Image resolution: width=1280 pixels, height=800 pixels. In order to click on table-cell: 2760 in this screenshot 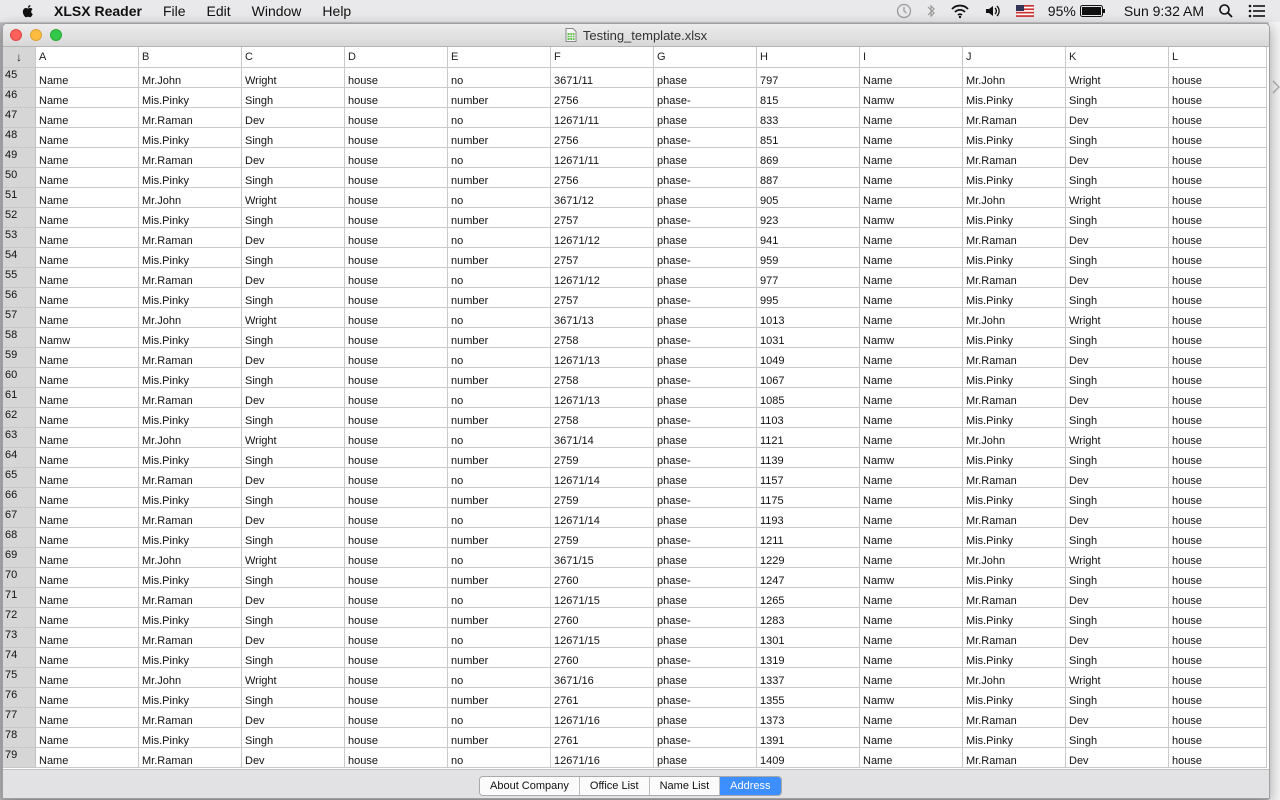, I will do `click(602, 617)`.